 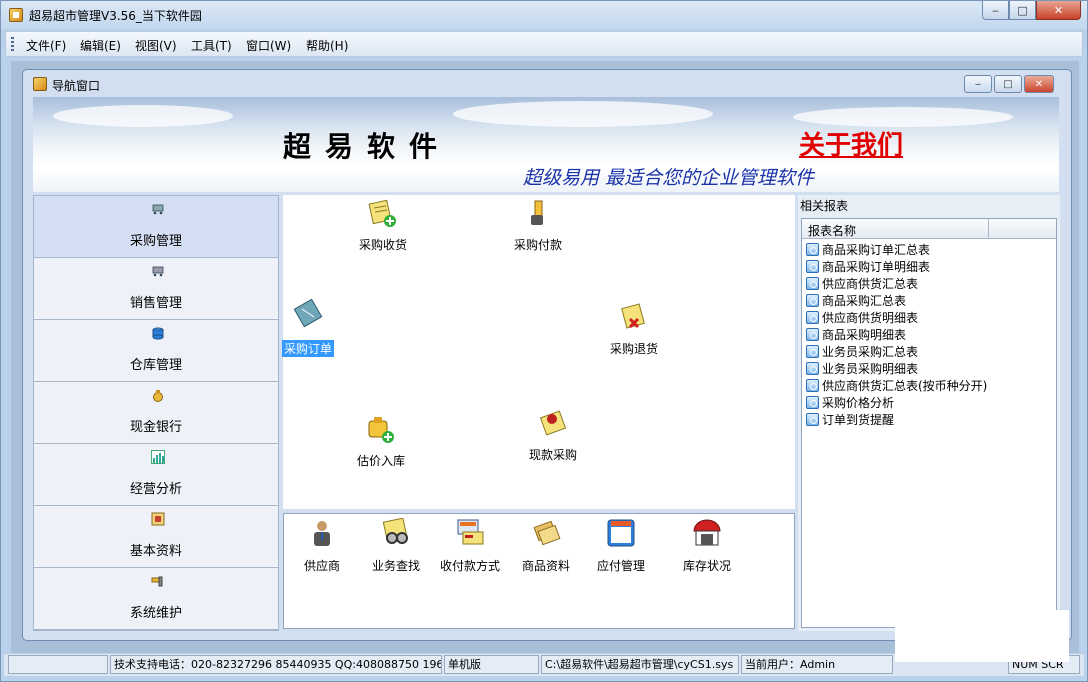 What do you see at coordinates (706, 566) in the screenshot?
I see `inventory-status-label: 库存状况` at bounding box center [706, 566].